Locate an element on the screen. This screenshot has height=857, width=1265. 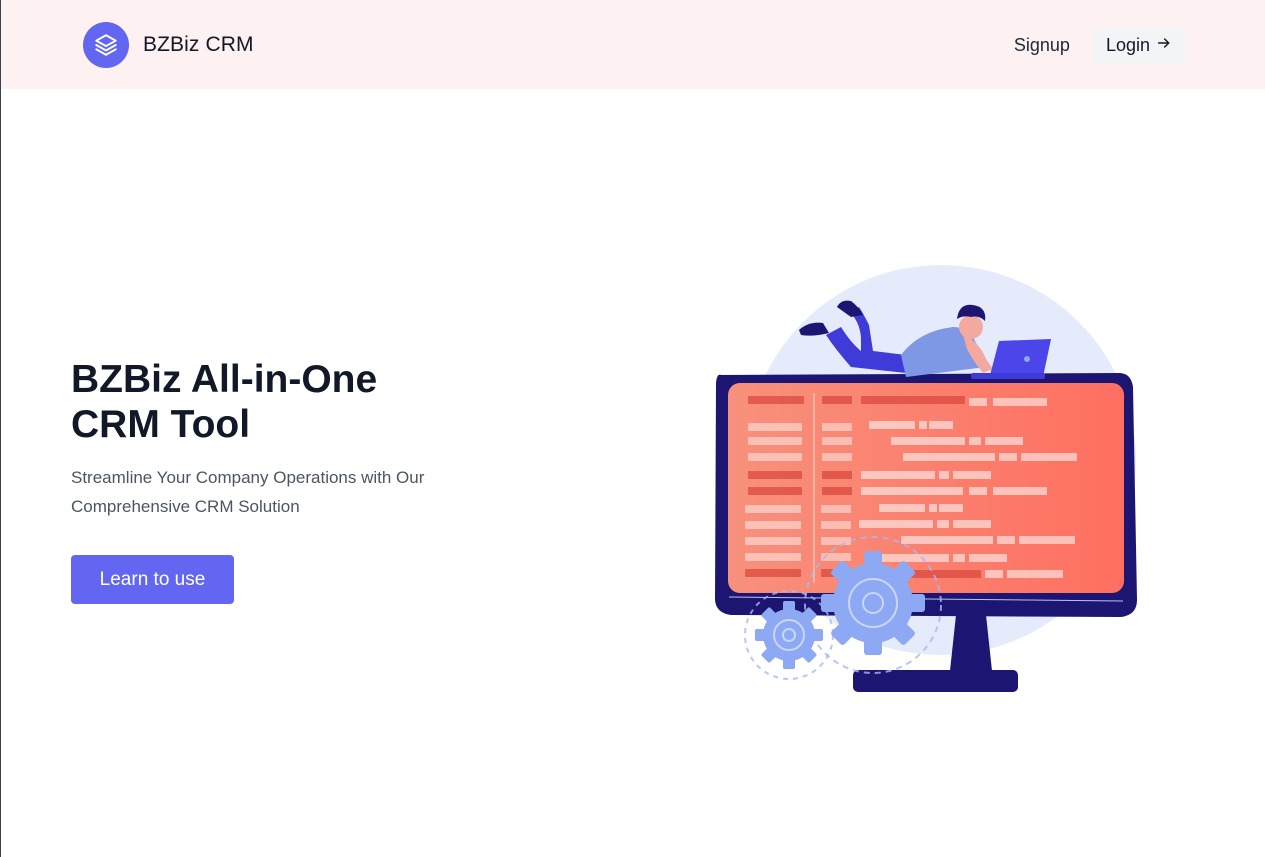
hero-title-line1: BZBiz All-in-One is located at coordinates (224, 379).